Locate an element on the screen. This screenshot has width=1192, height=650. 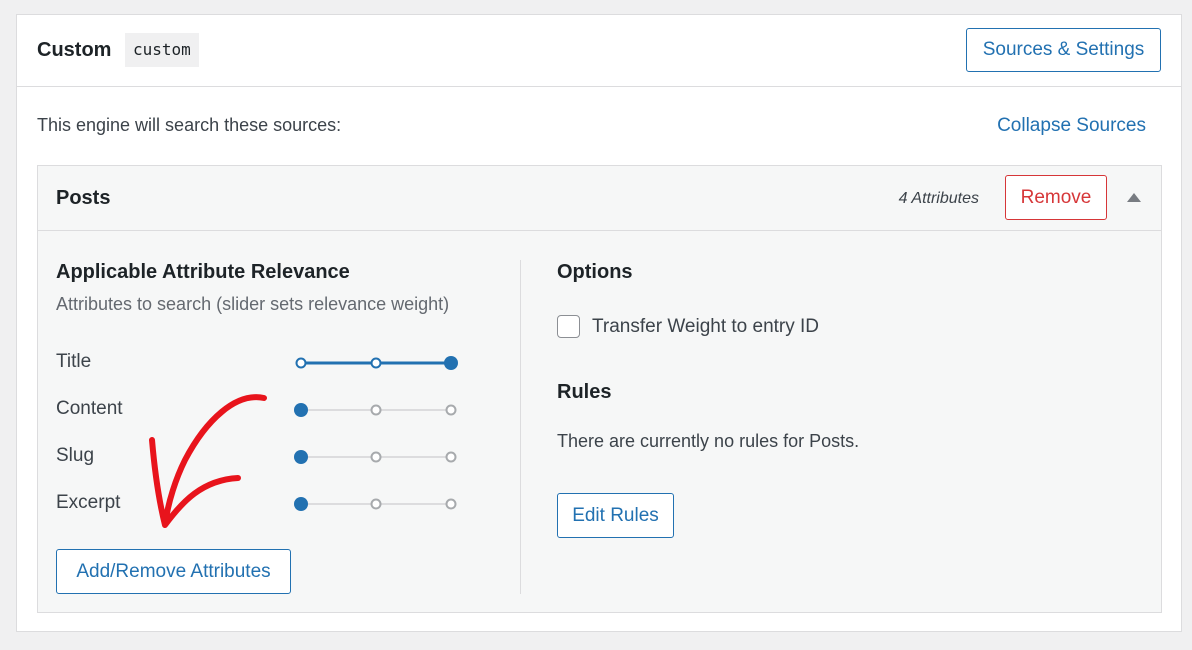
attribute-row: Title is located at coordinates (266, 363).